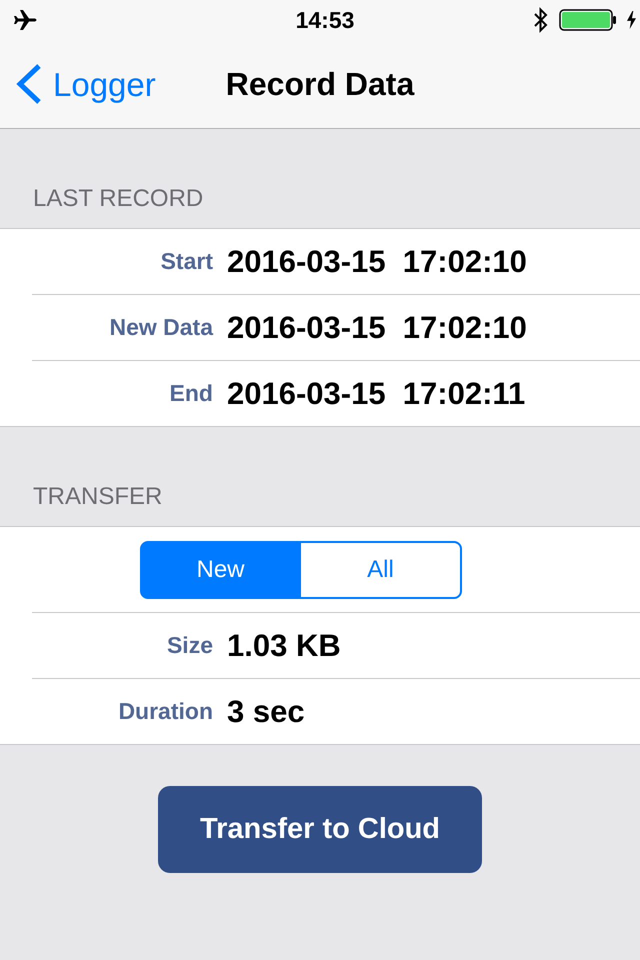 This screenshot has height=960, width=640. What do you see at coordinates (320, 829) in the screenshot?
I see `transfer-button: Transfer to Cloud` at bounding box center [320, 829].